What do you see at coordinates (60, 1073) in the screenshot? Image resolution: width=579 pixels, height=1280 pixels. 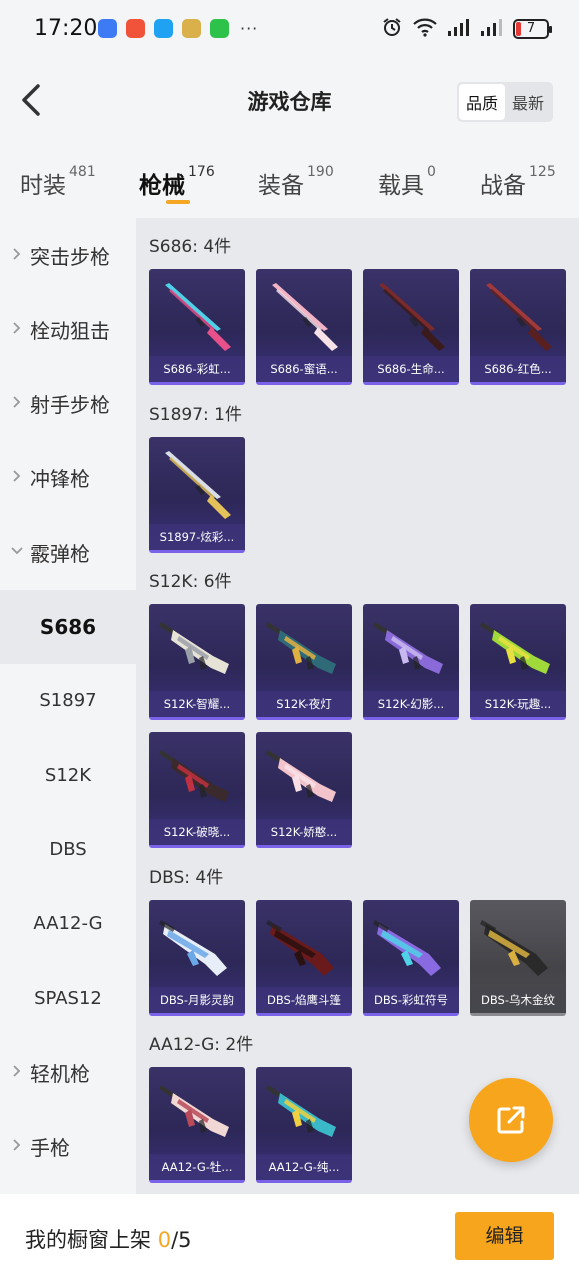 I see `sidebar-item-label: 轻机枪` at bounding box center [60, 1073].